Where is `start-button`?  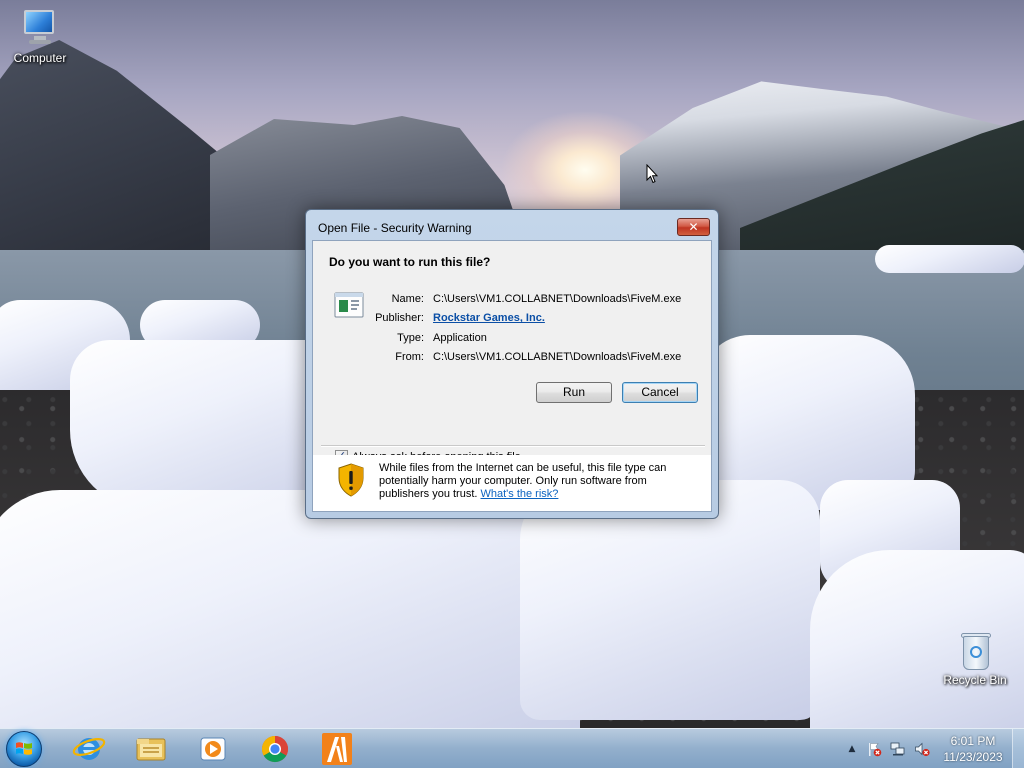 start-button is located at coordinates (24, 749).